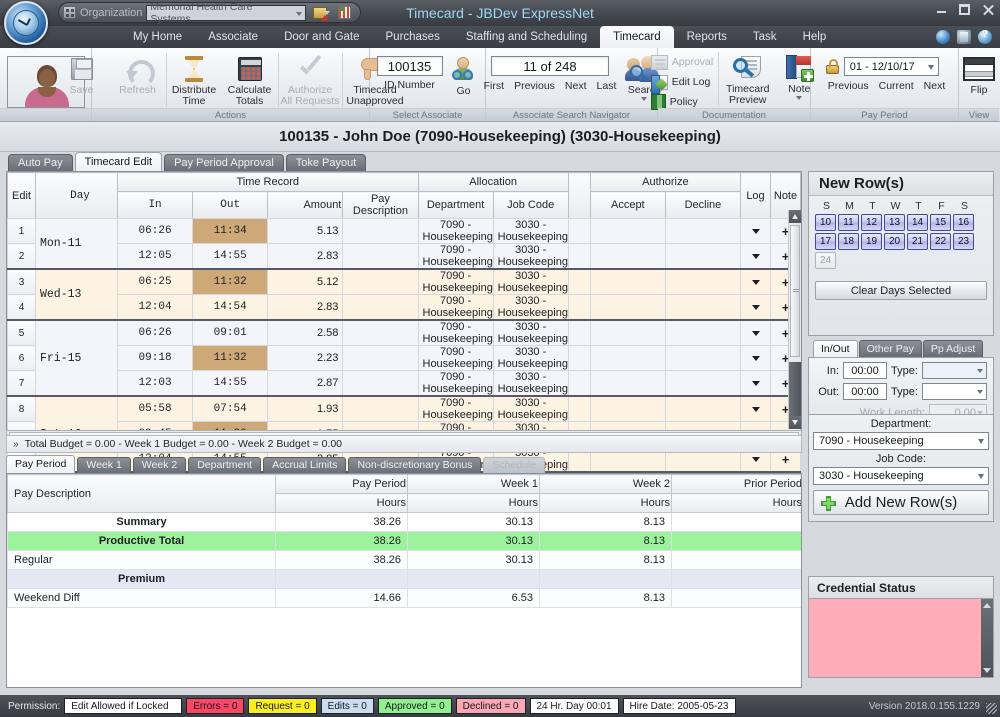 Image resolution: width=1000 pixels, height=717 pixels. I want to click on cell-accept, so click(627, 332).